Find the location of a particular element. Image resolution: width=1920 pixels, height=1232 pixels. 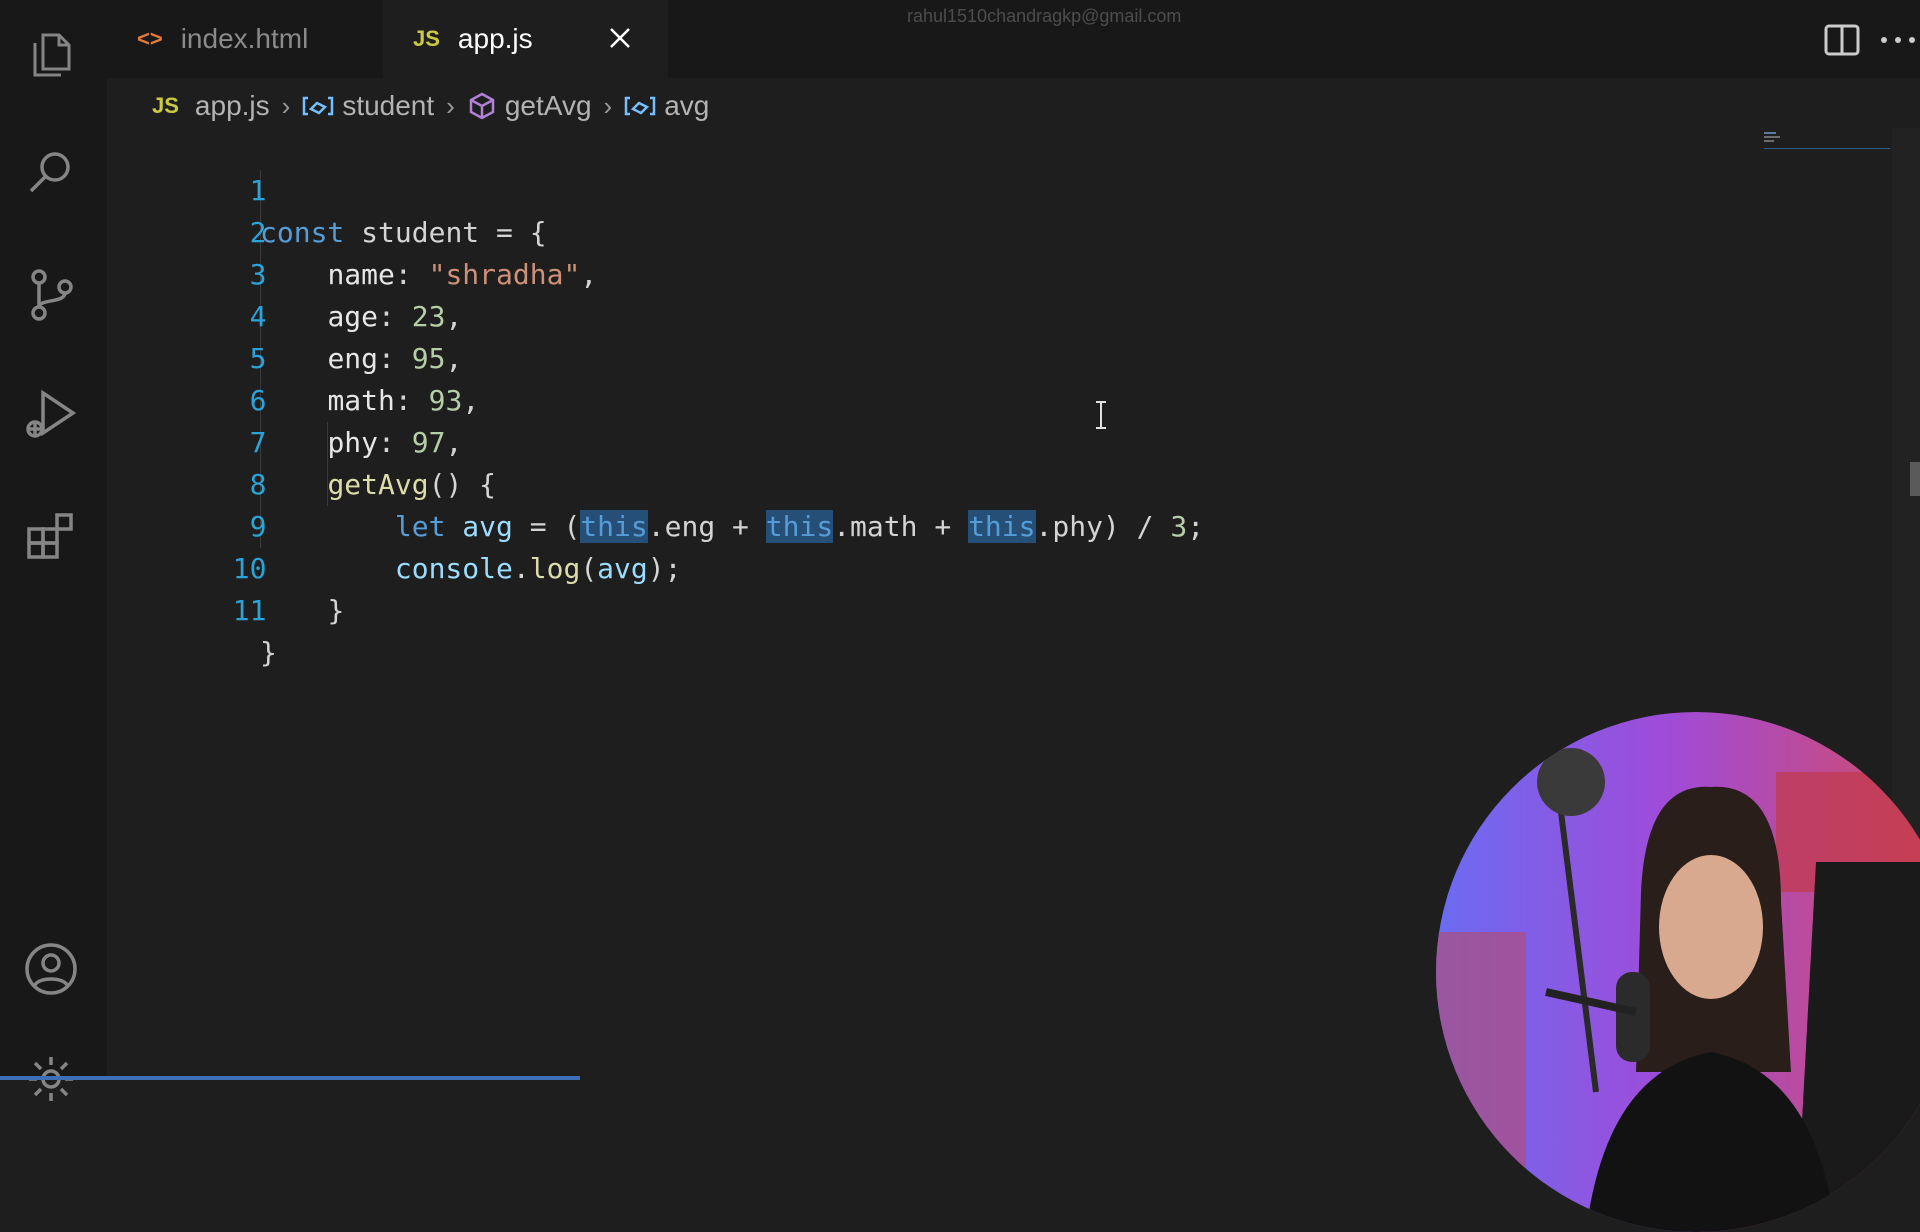

breadcrumb-item-student: student is located at coordinates (368, 106).